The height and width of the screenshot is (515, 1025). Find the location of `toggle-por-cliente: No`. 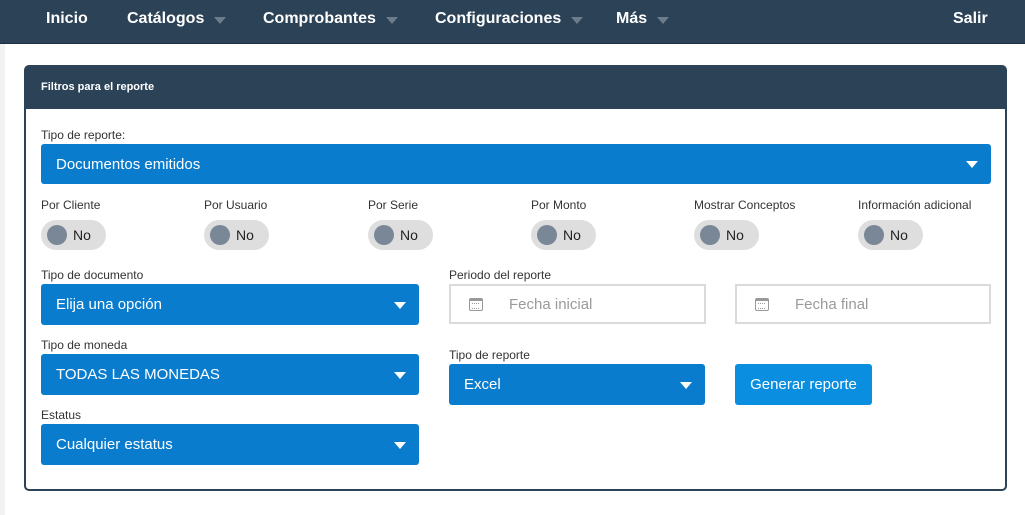

toggle-por-cliente: No is located at coordinates (73, 235).